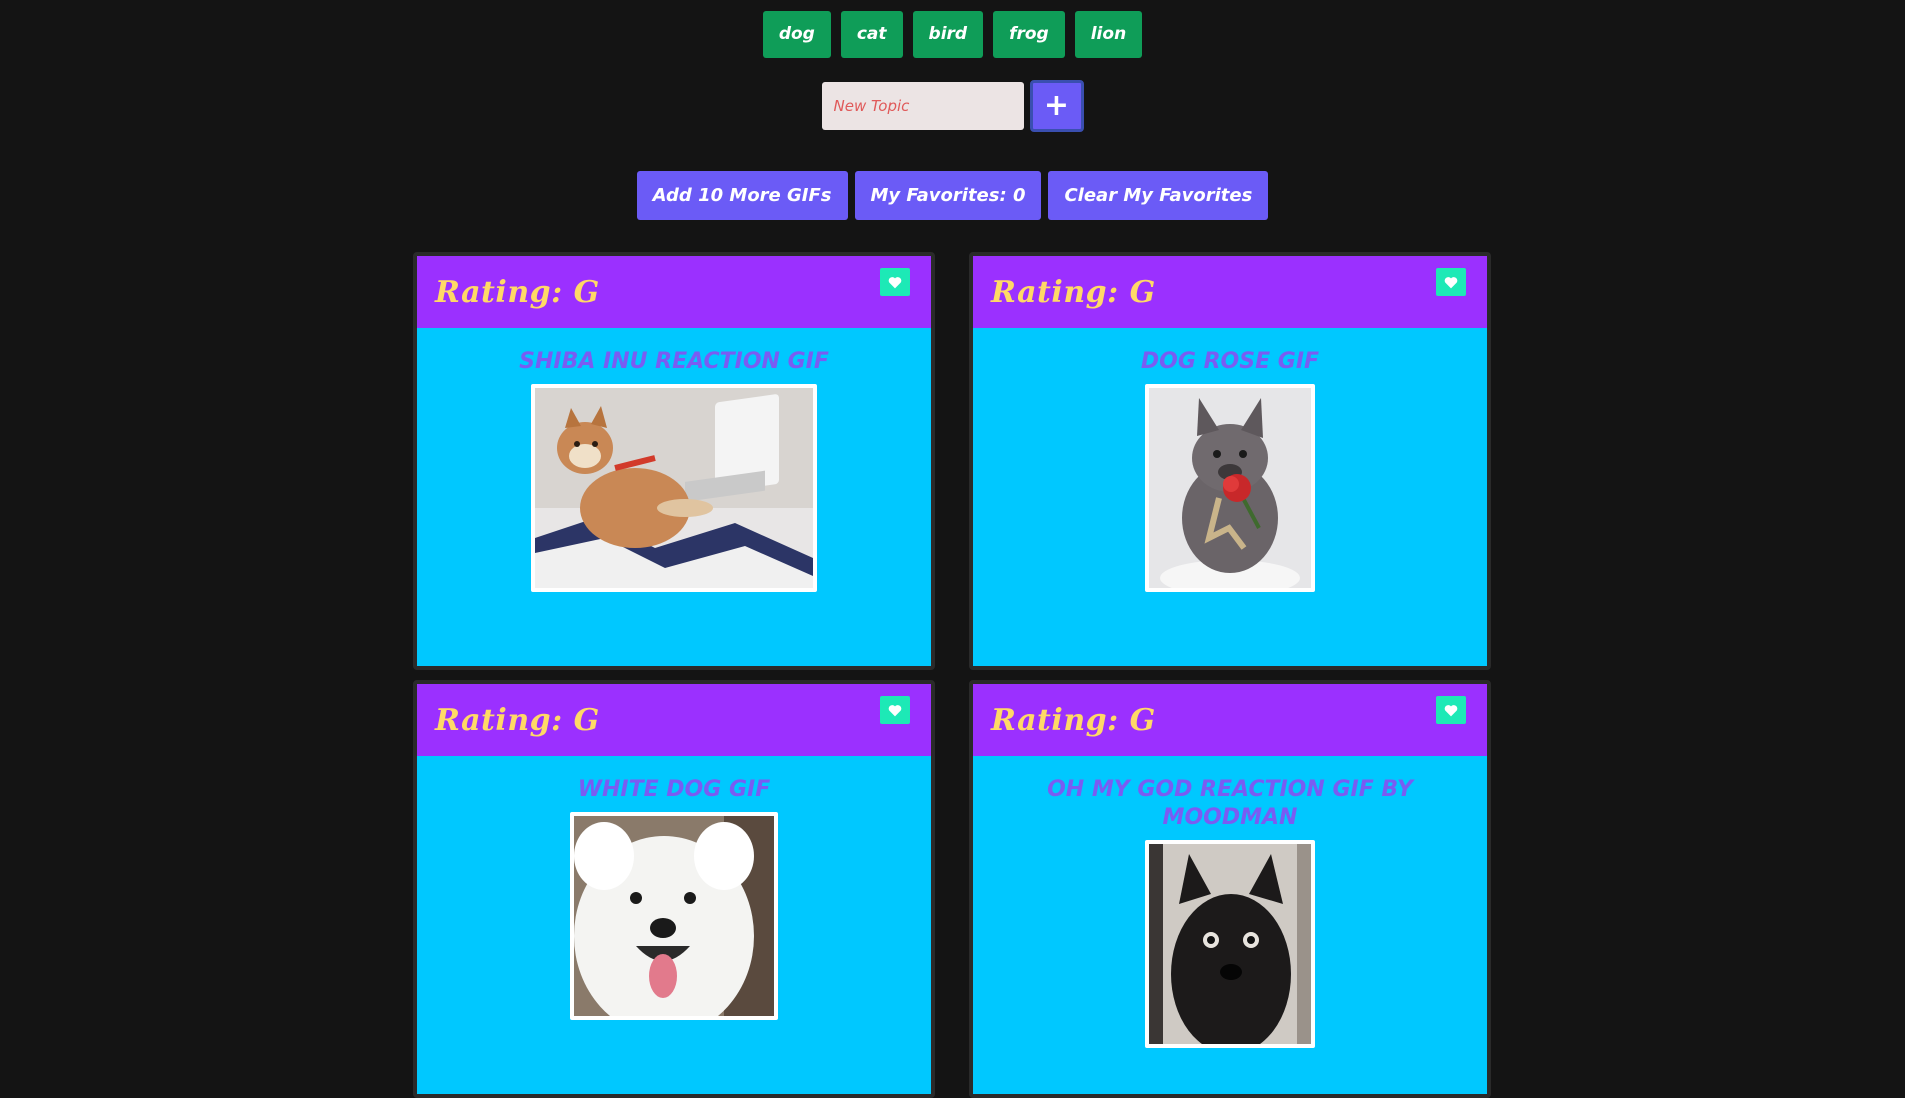  Describe the element at coordinates (742, 195) in the screenshot. I see `add-more-gifs-button: Add 10 More GIFs` at that location.